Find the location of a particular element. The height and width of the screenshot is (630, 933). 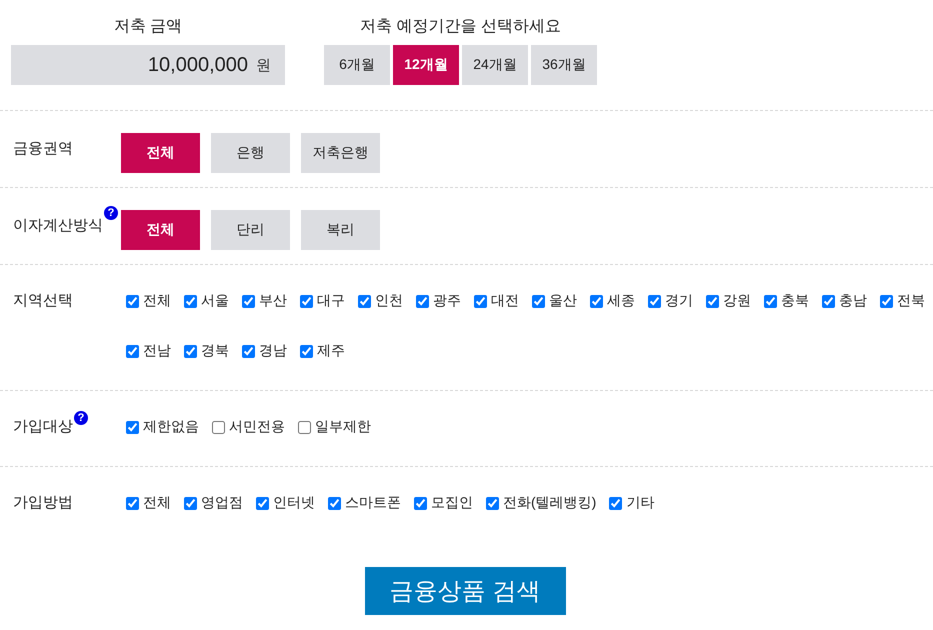

option-button: 단리 is located at coordinates (250, 230).